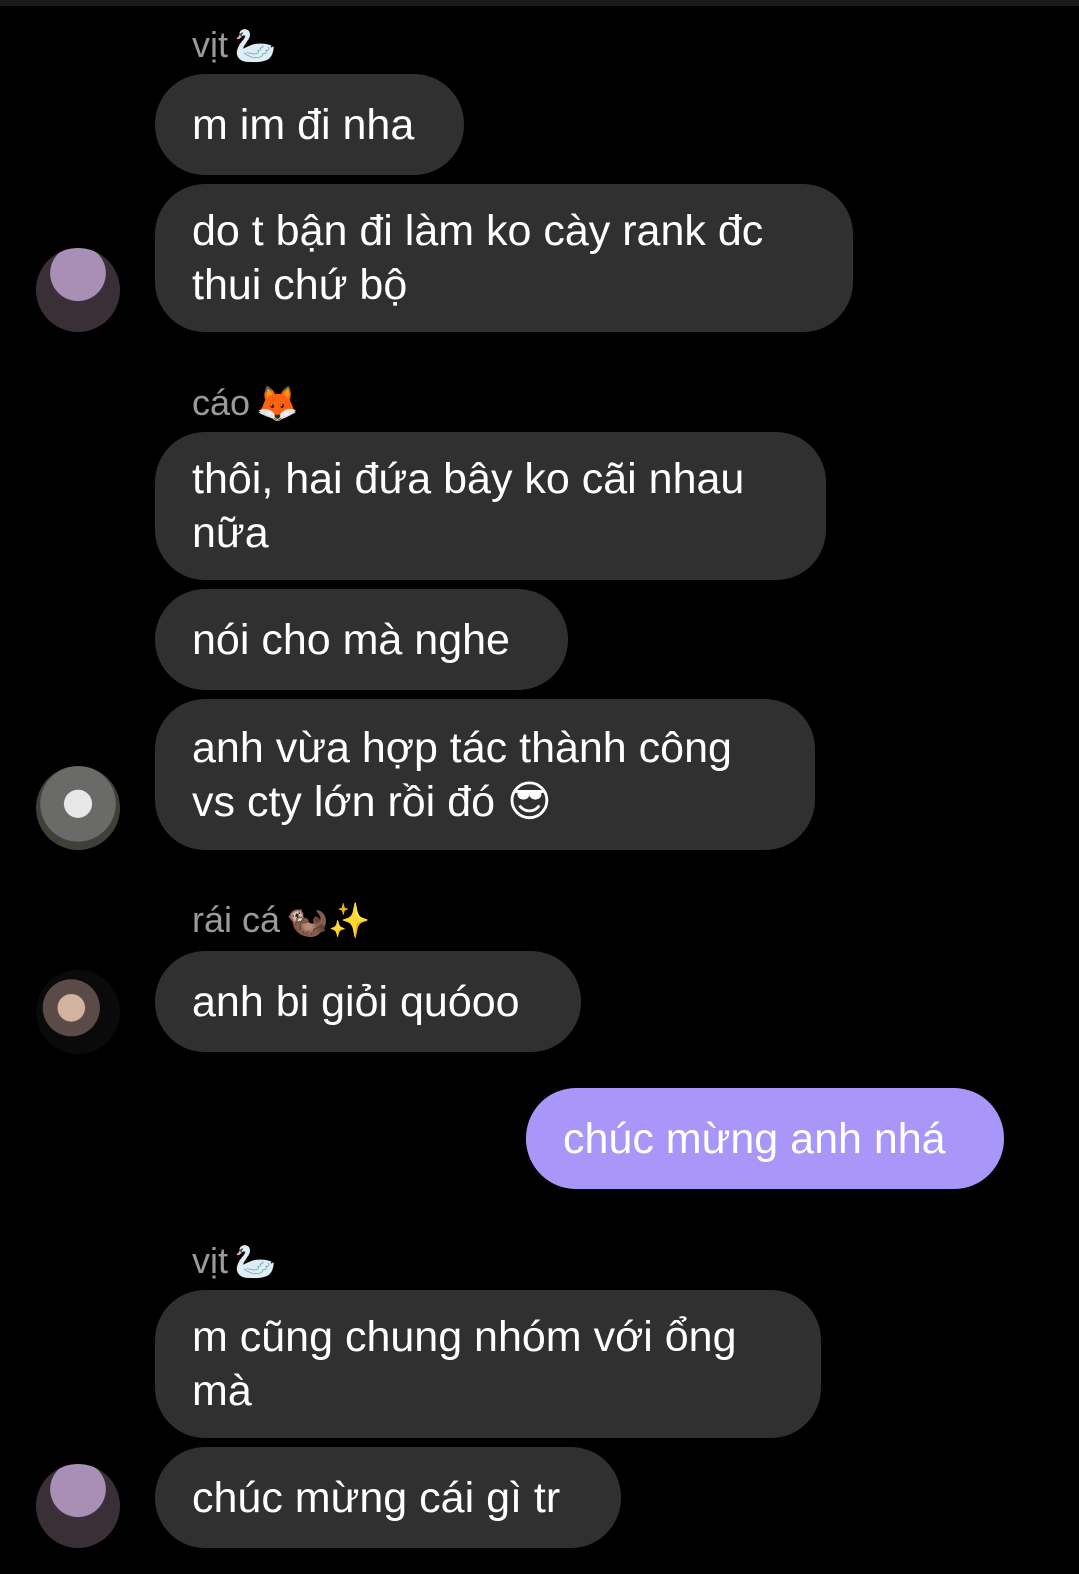  What do you see at coordinates (221, 402) in the screenshot?
I see `sender-label: cáo` at bounding box center [221, 402].